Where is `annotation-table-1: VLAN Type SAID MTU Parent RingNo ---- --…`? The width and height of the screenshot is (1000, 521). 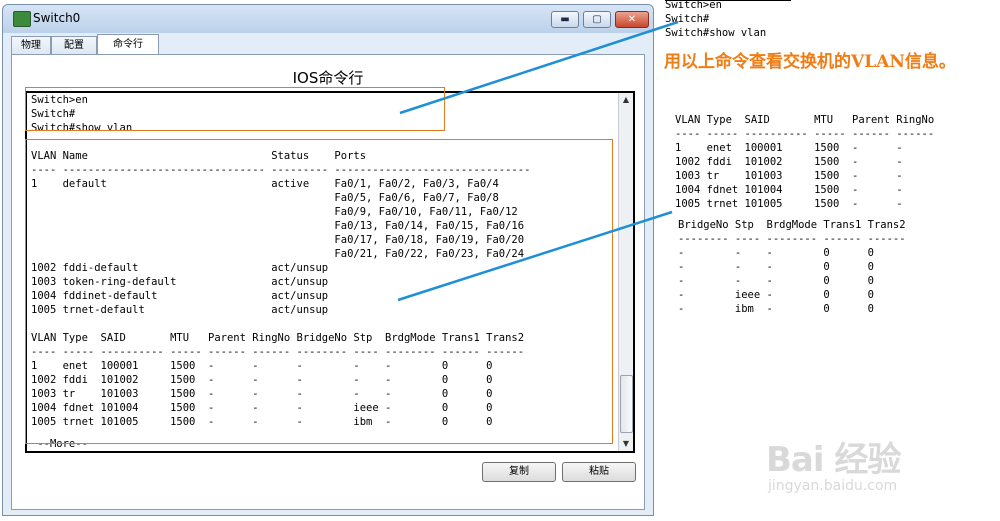
annotation-table-1: VLAN Type SAID MTU Parent RingNo ---- --… is located at coordinates (805, 162).